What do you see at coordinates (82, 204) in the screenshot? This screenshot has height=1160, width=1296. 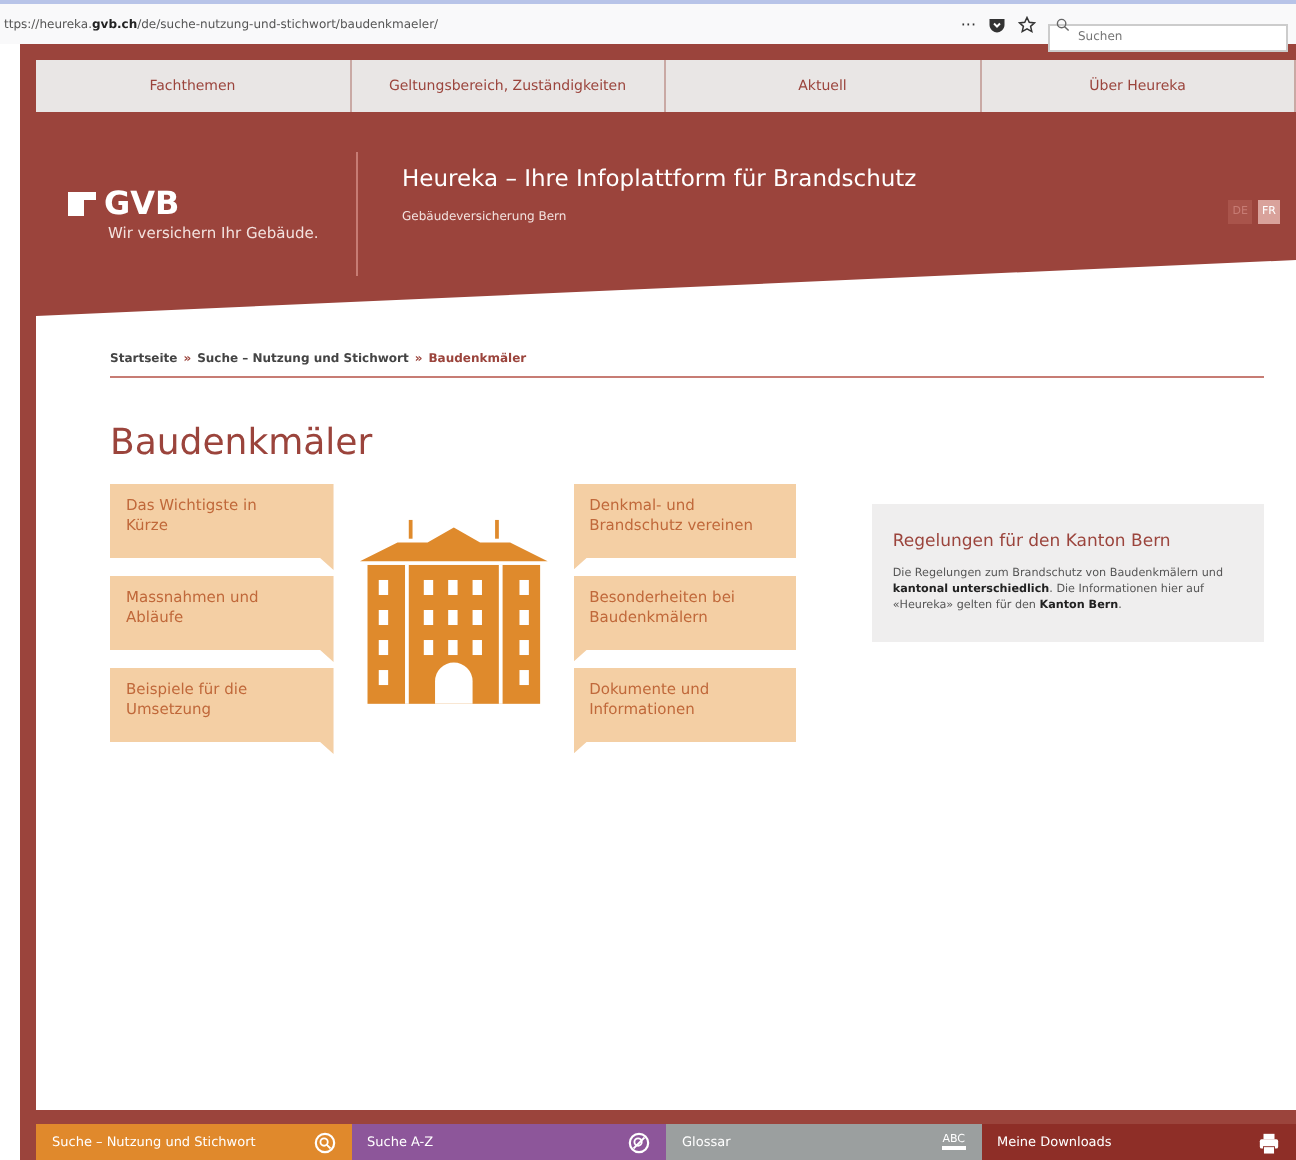 I see `logo-icon` at bounding box center [82, 204].